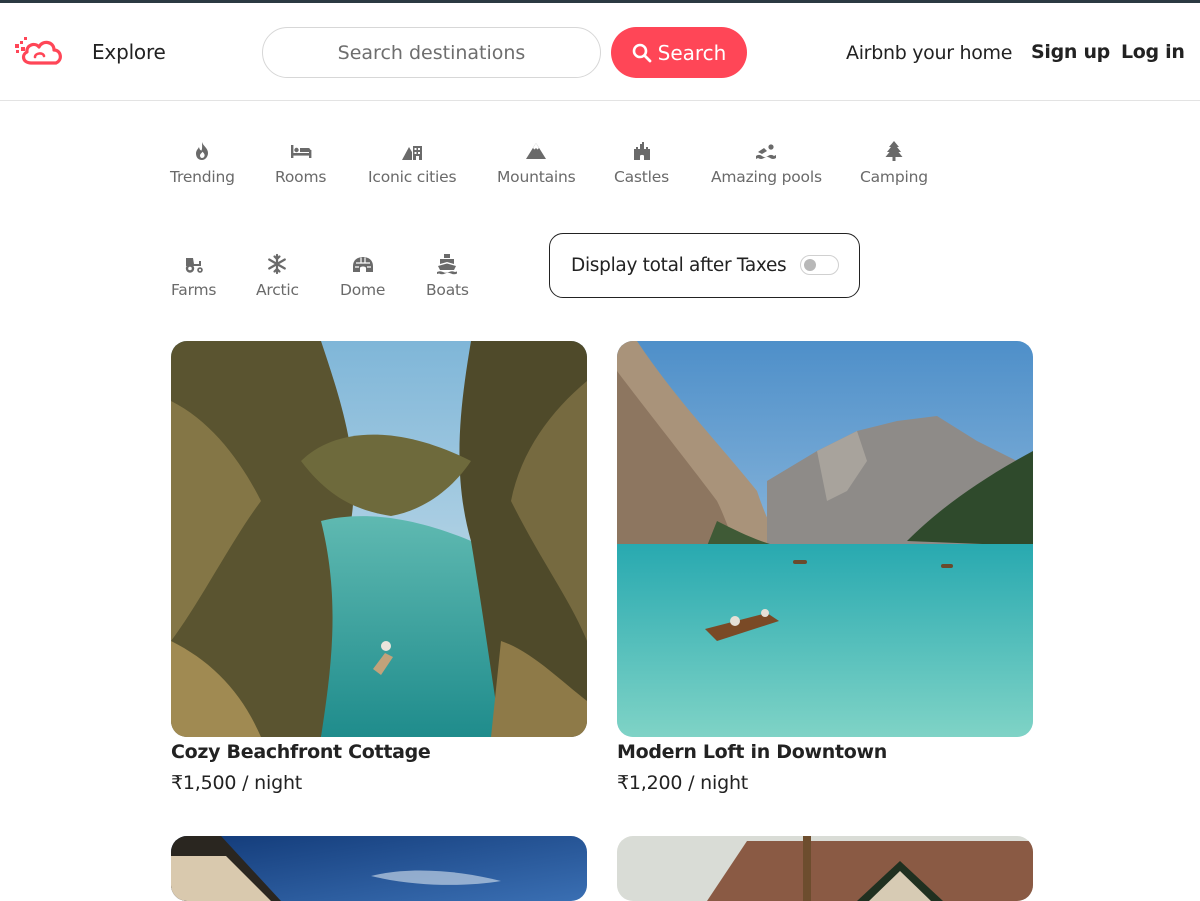 The height and width of the screenshot is (901, 1200). What do you see at coordinates (379, 752) in the screenshot?
I see `listing-title: Cozy Beachfront Cottage` at bounding box center [379, 752].